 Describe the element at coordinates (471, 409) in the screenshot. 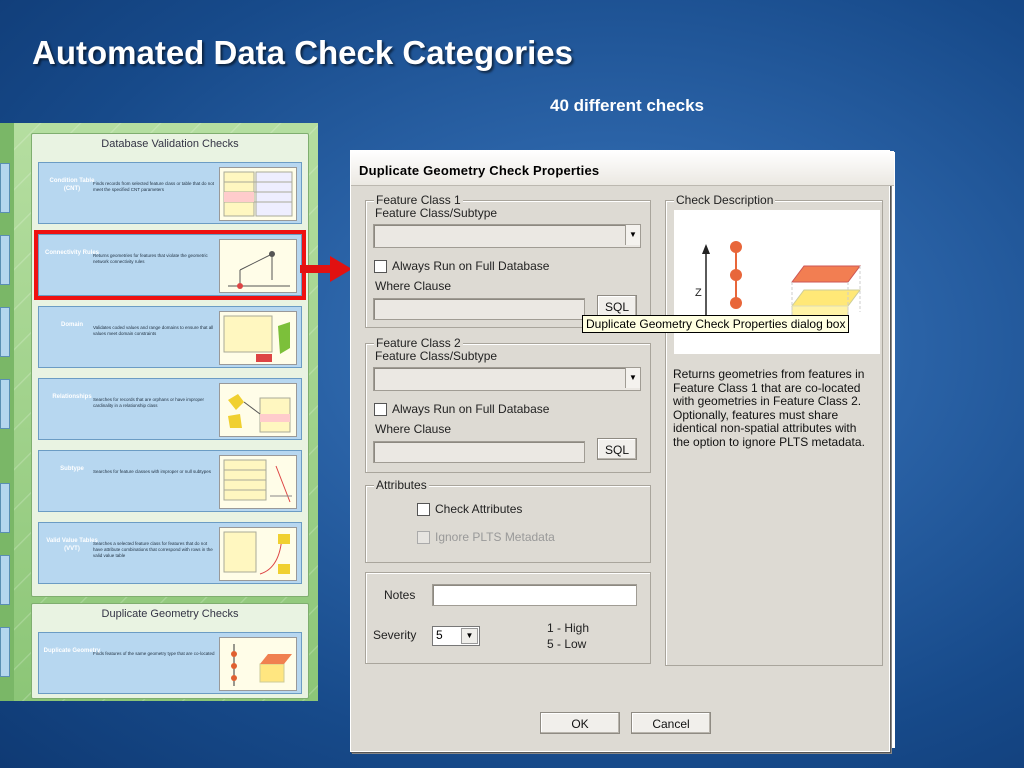

I see `fc2-always-run-label: Always Run on Full Database` at that location.